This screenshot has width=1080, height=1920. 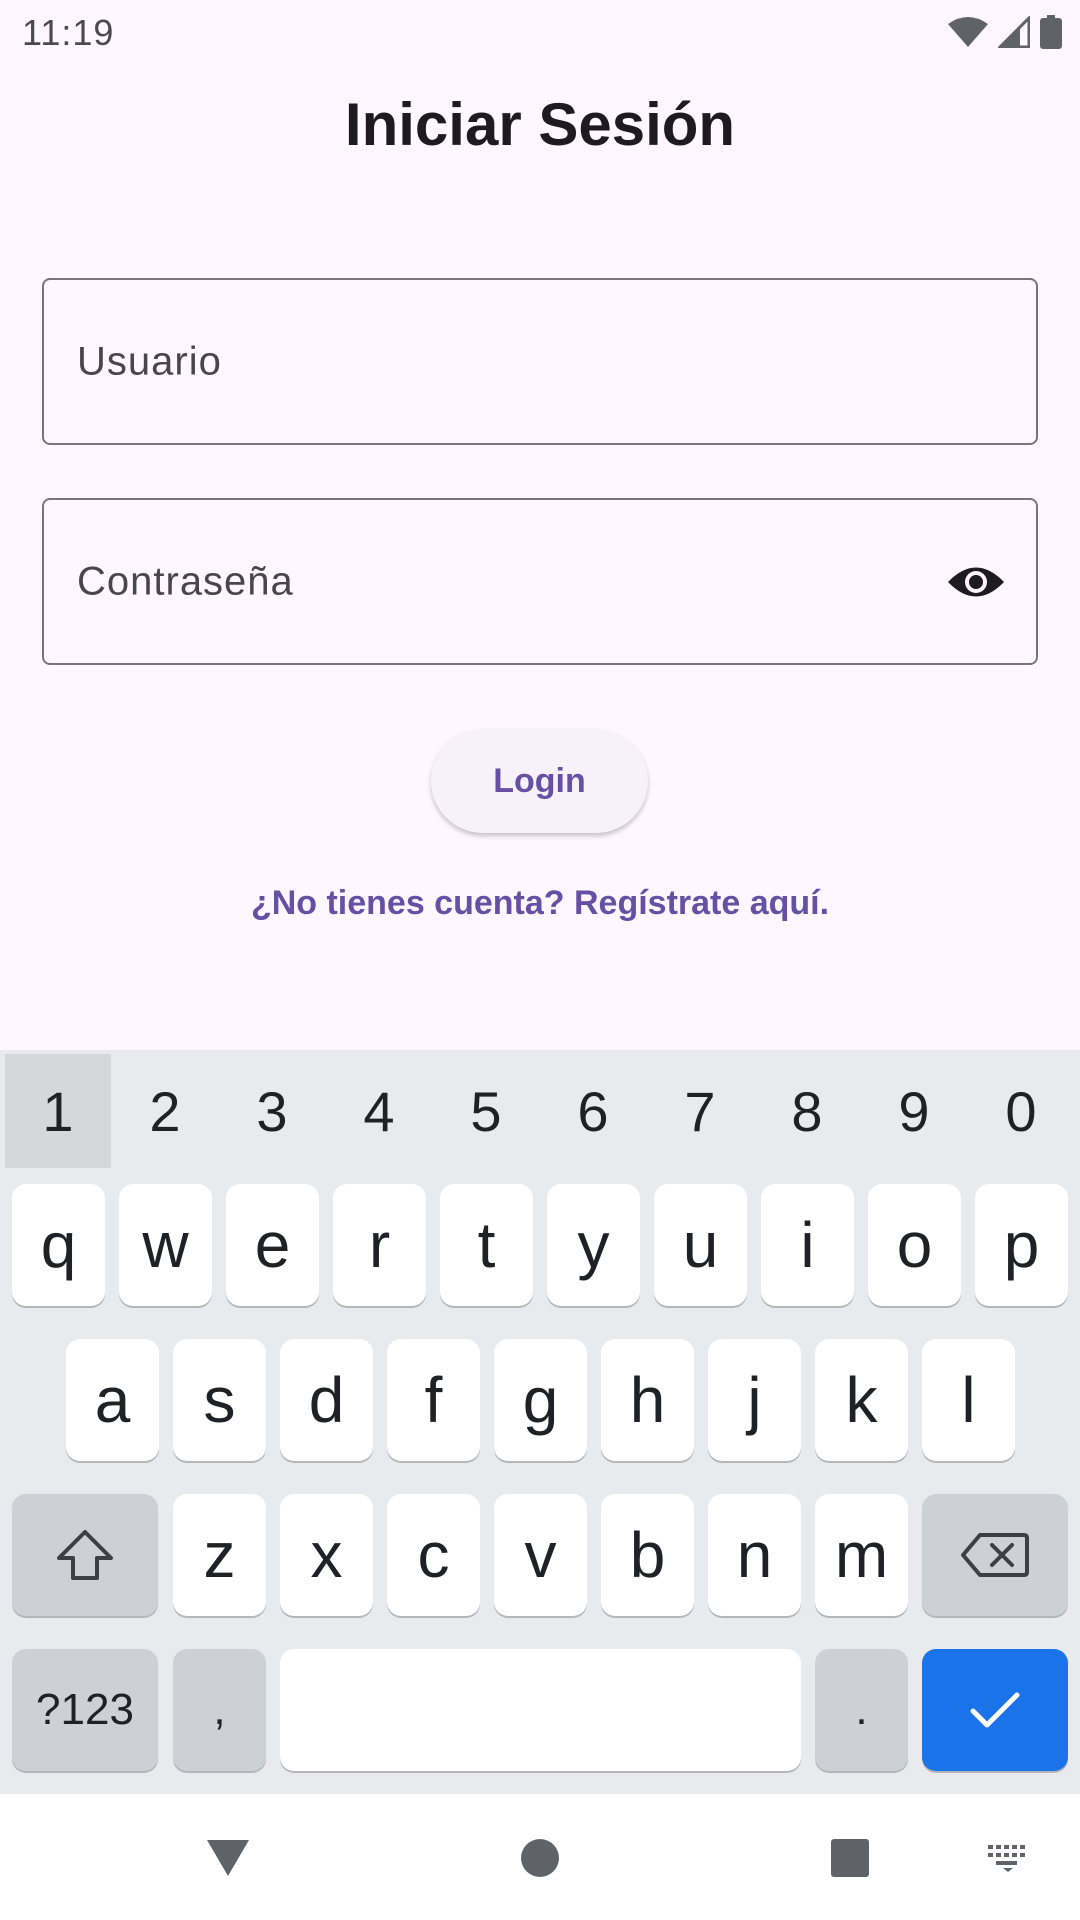 I want to click on key-q: q, so click(x=58, y=1245).